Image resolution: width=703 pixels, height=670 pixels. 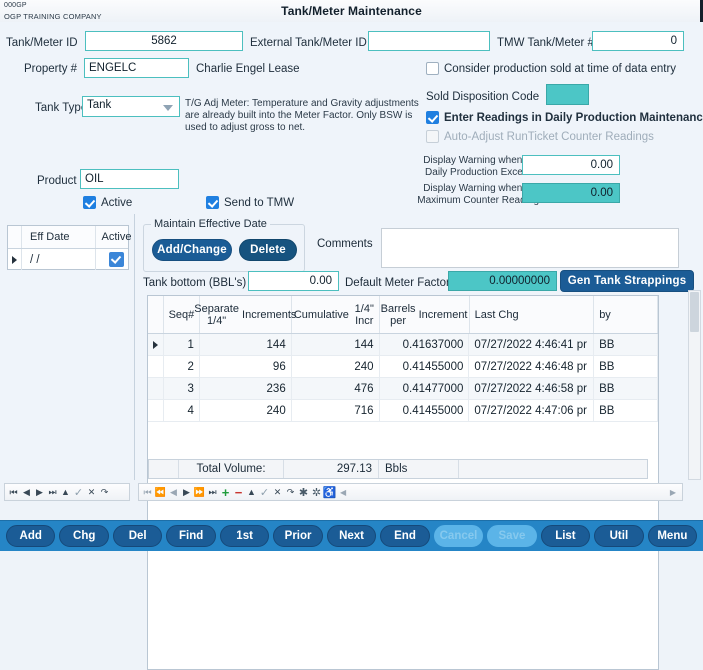 What do you see at coordinates (192, 250) in the screenshot?
I see `add-change-button: Add/Change` at bounding box center [192, 250].